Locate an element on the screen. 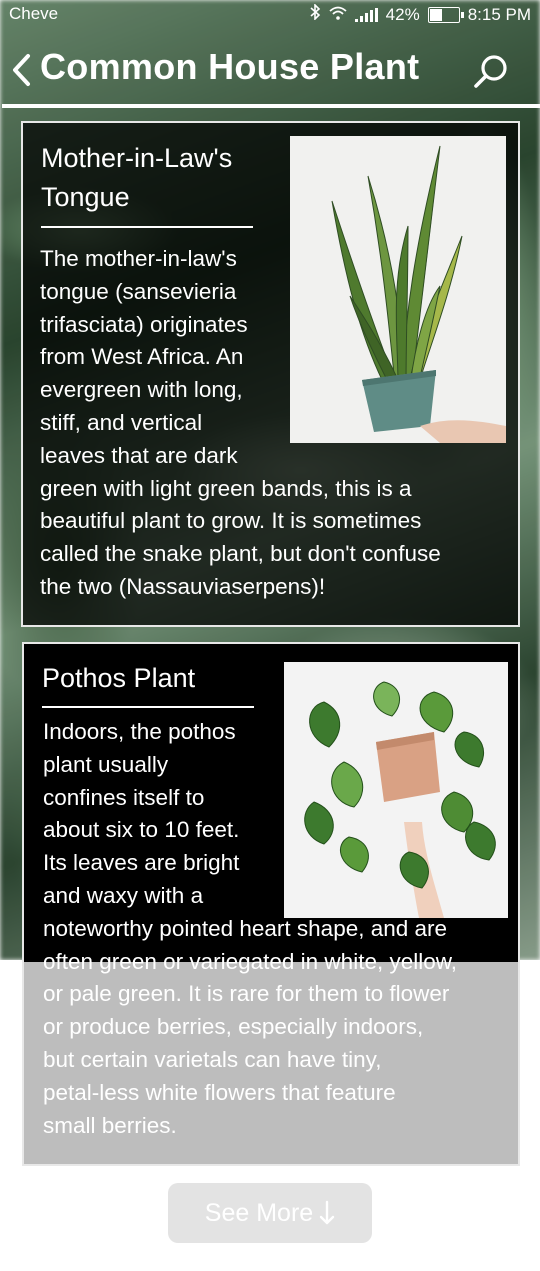  app-header: Common House Plant is located at coordinates (270, 70).